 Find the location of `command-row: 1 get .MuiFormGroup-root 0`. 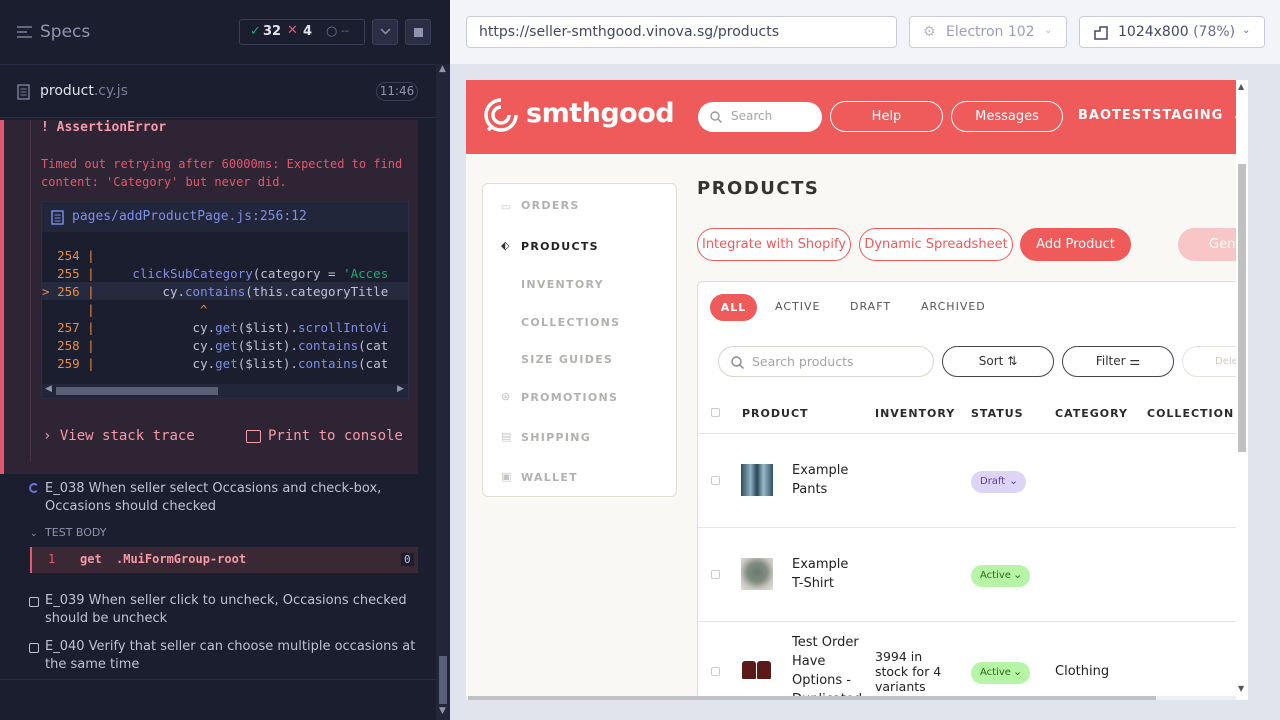

command-row: 1 get .MuiFormGroup-root 0 is located at coordinates (224, 560).